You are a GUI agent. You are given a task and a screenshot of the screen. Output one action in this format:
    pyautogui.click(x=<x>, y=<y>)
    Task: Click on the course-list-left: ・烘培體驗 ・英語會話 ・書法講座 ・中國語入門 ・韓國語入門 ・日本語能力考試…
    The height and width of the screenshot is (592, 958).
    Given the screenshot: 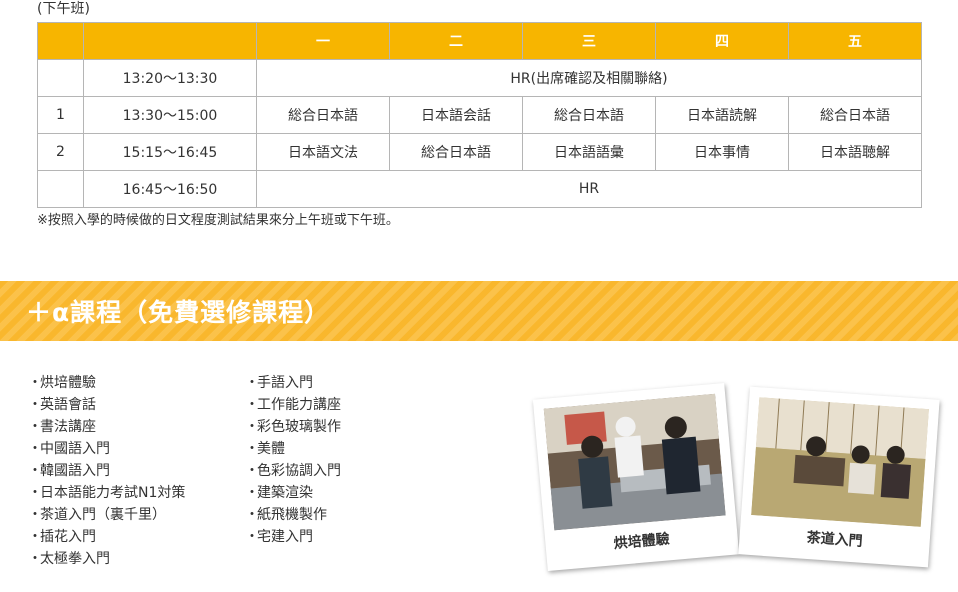 What is the action you would take?
    pyautogui.click(x=106, y=471)
    